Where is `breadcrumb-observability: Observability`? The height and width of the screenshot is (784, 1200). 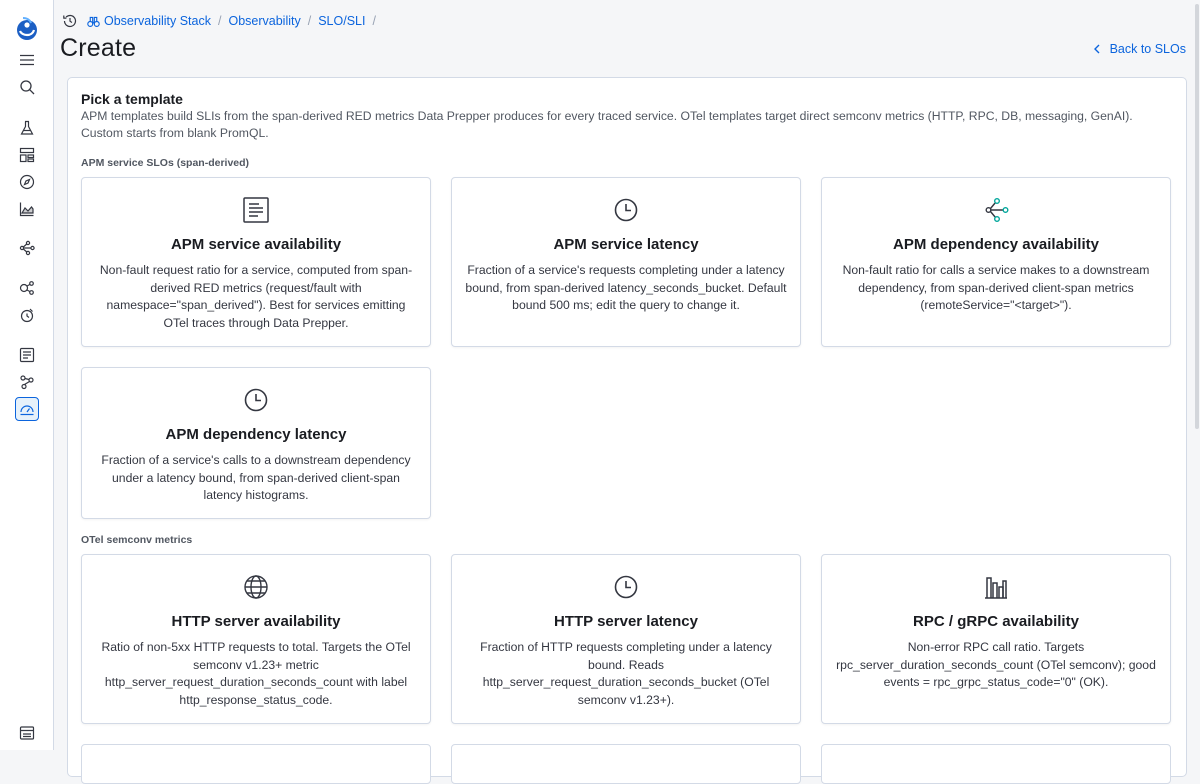
breadcrumb-observability: Observability is located at coordinates (264, 21).